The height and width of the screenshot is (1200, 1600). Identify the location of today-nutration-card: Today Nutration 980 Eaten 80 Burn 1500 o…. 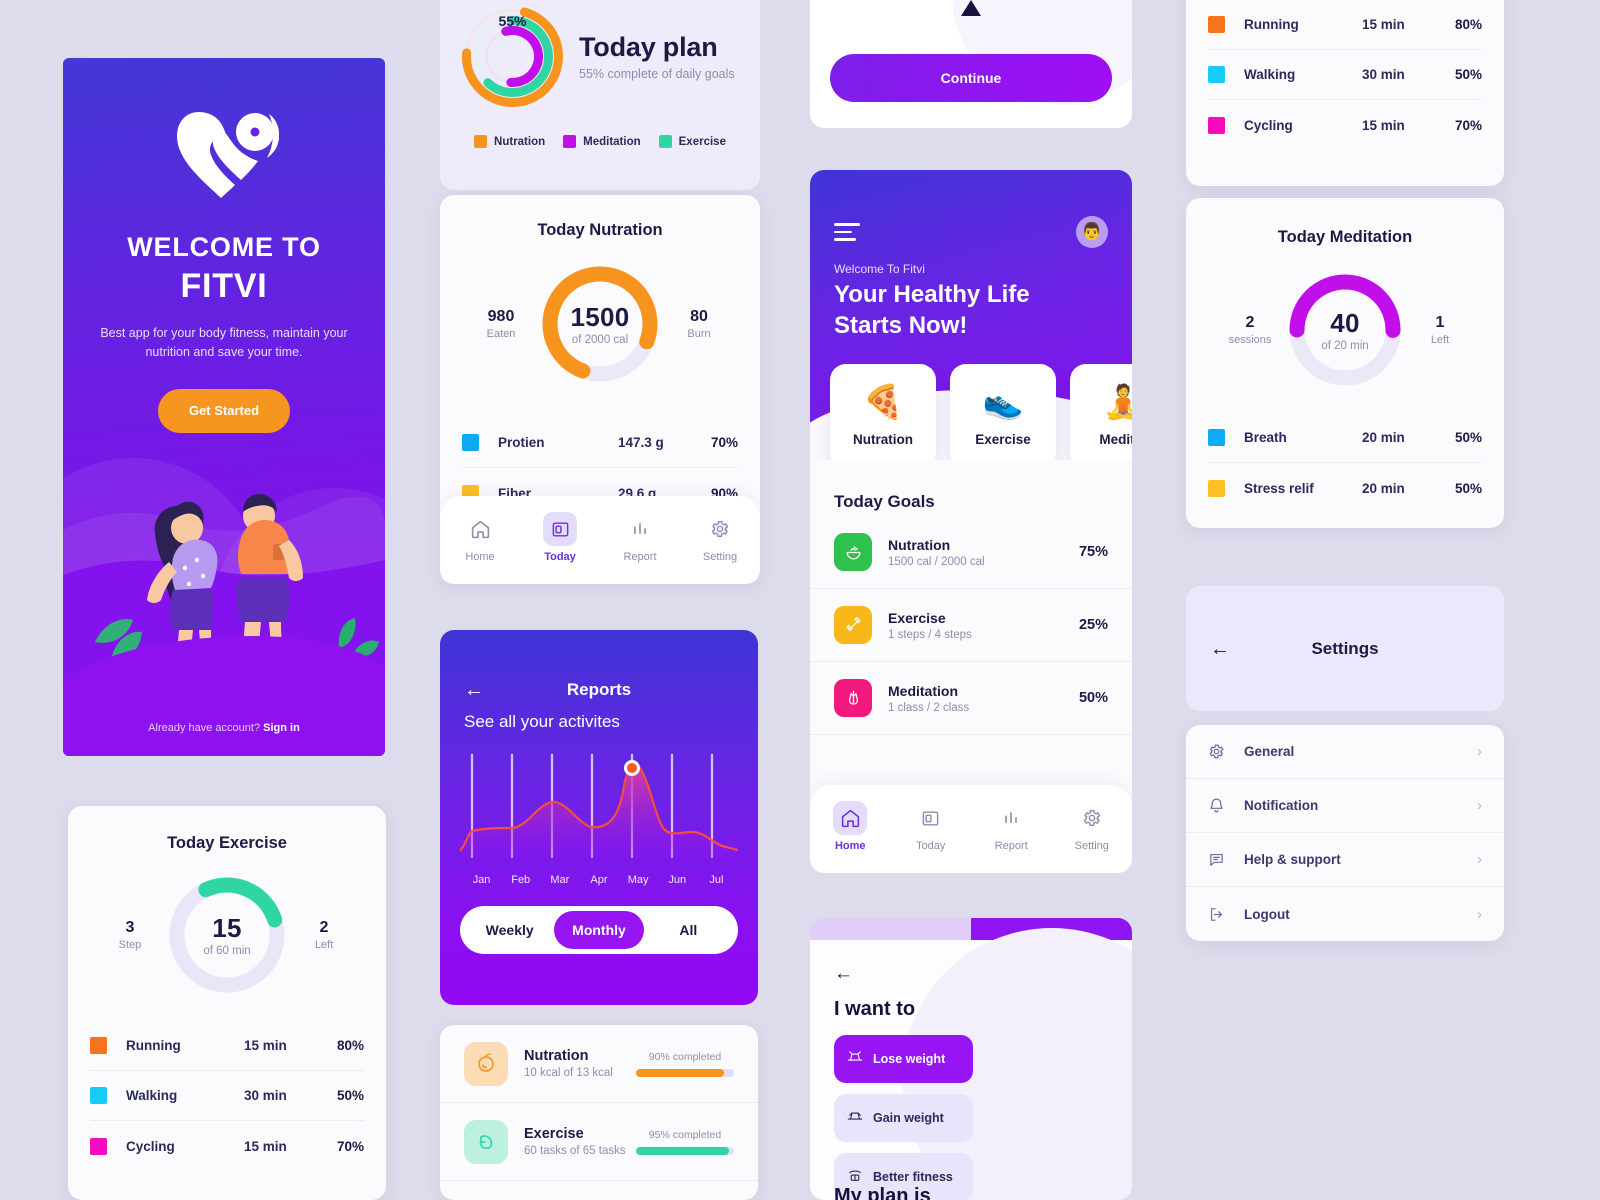
(600, 389).